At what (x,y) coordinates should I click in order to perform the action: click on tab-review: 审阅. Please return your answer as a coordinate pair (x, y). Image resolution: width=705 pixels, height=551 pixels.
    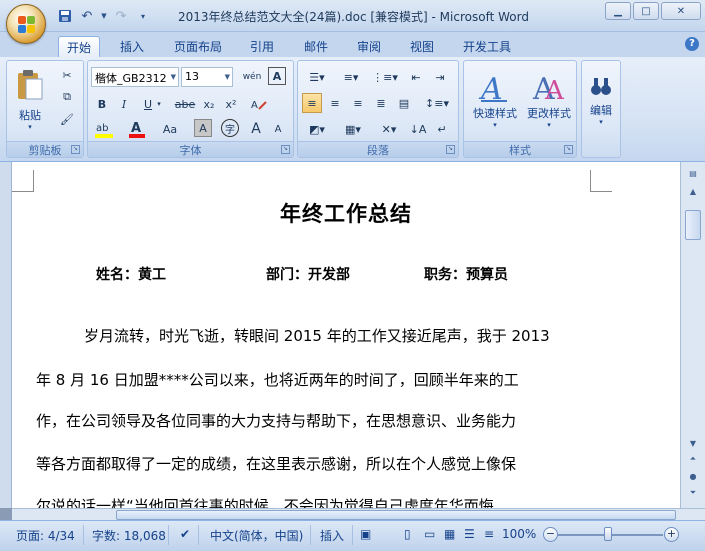
    Looking at the image, I should click on (369, 46).